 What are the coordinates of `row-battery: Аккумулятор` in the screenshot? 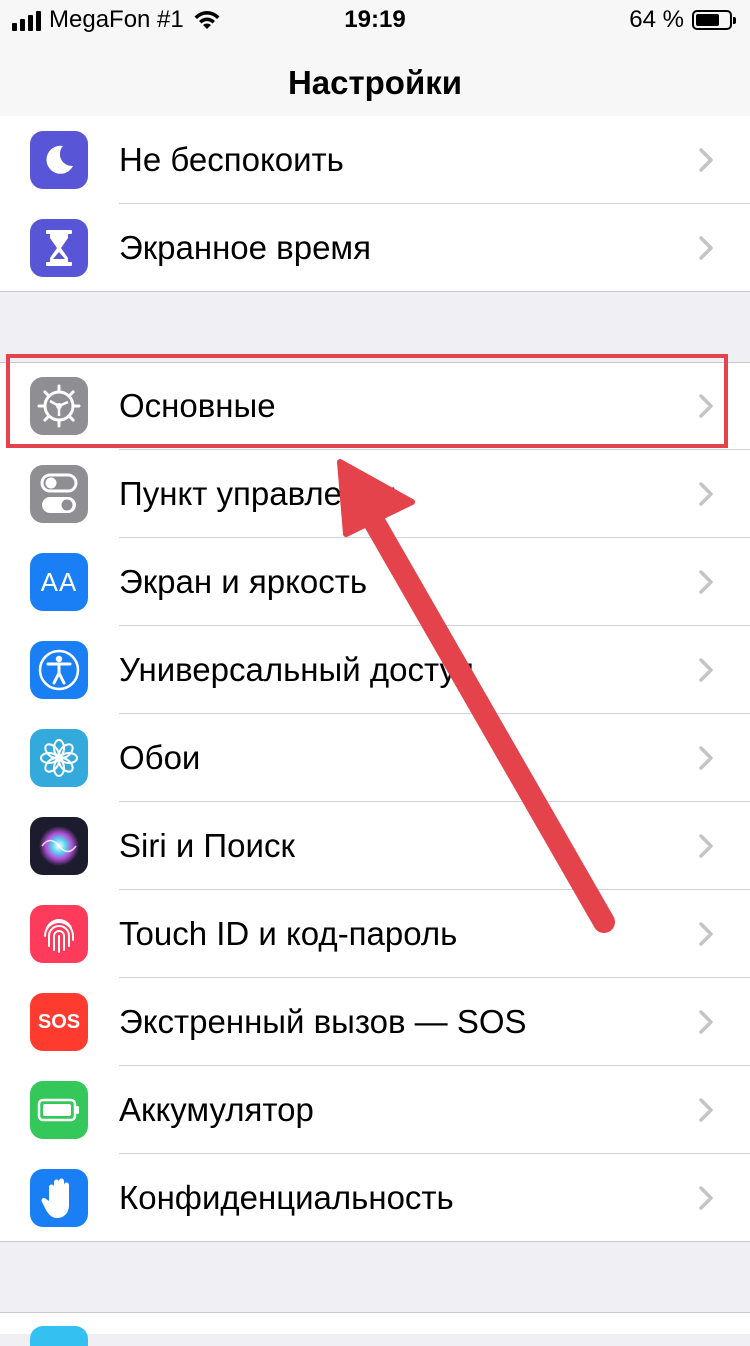 It's located at (375, 1110).